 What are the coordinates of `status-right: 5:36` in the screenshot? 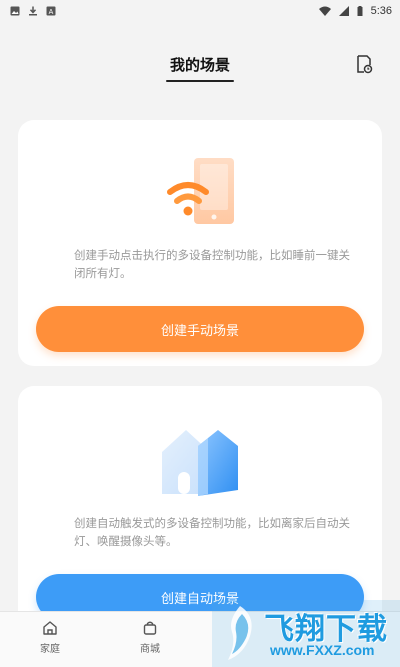 It's located at (355, 11).